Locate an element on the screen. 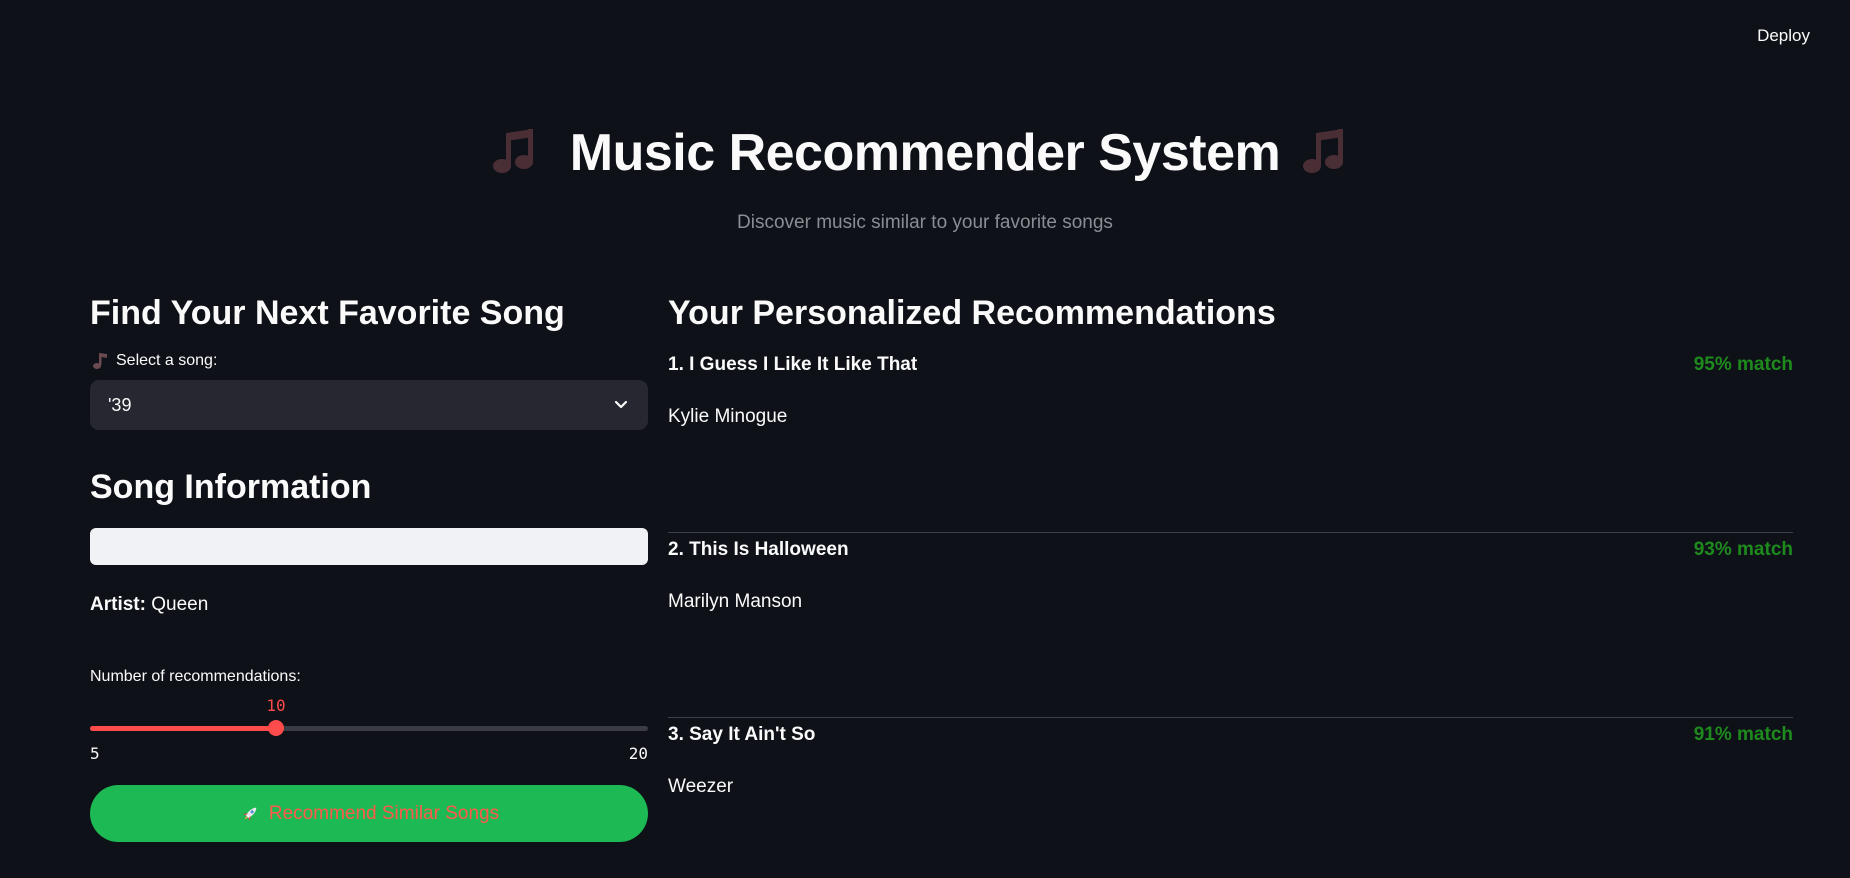 This screenshot has width=1850, height=878. recommend-button: Recommend Similar Songs is located at coordinates (369, 813).